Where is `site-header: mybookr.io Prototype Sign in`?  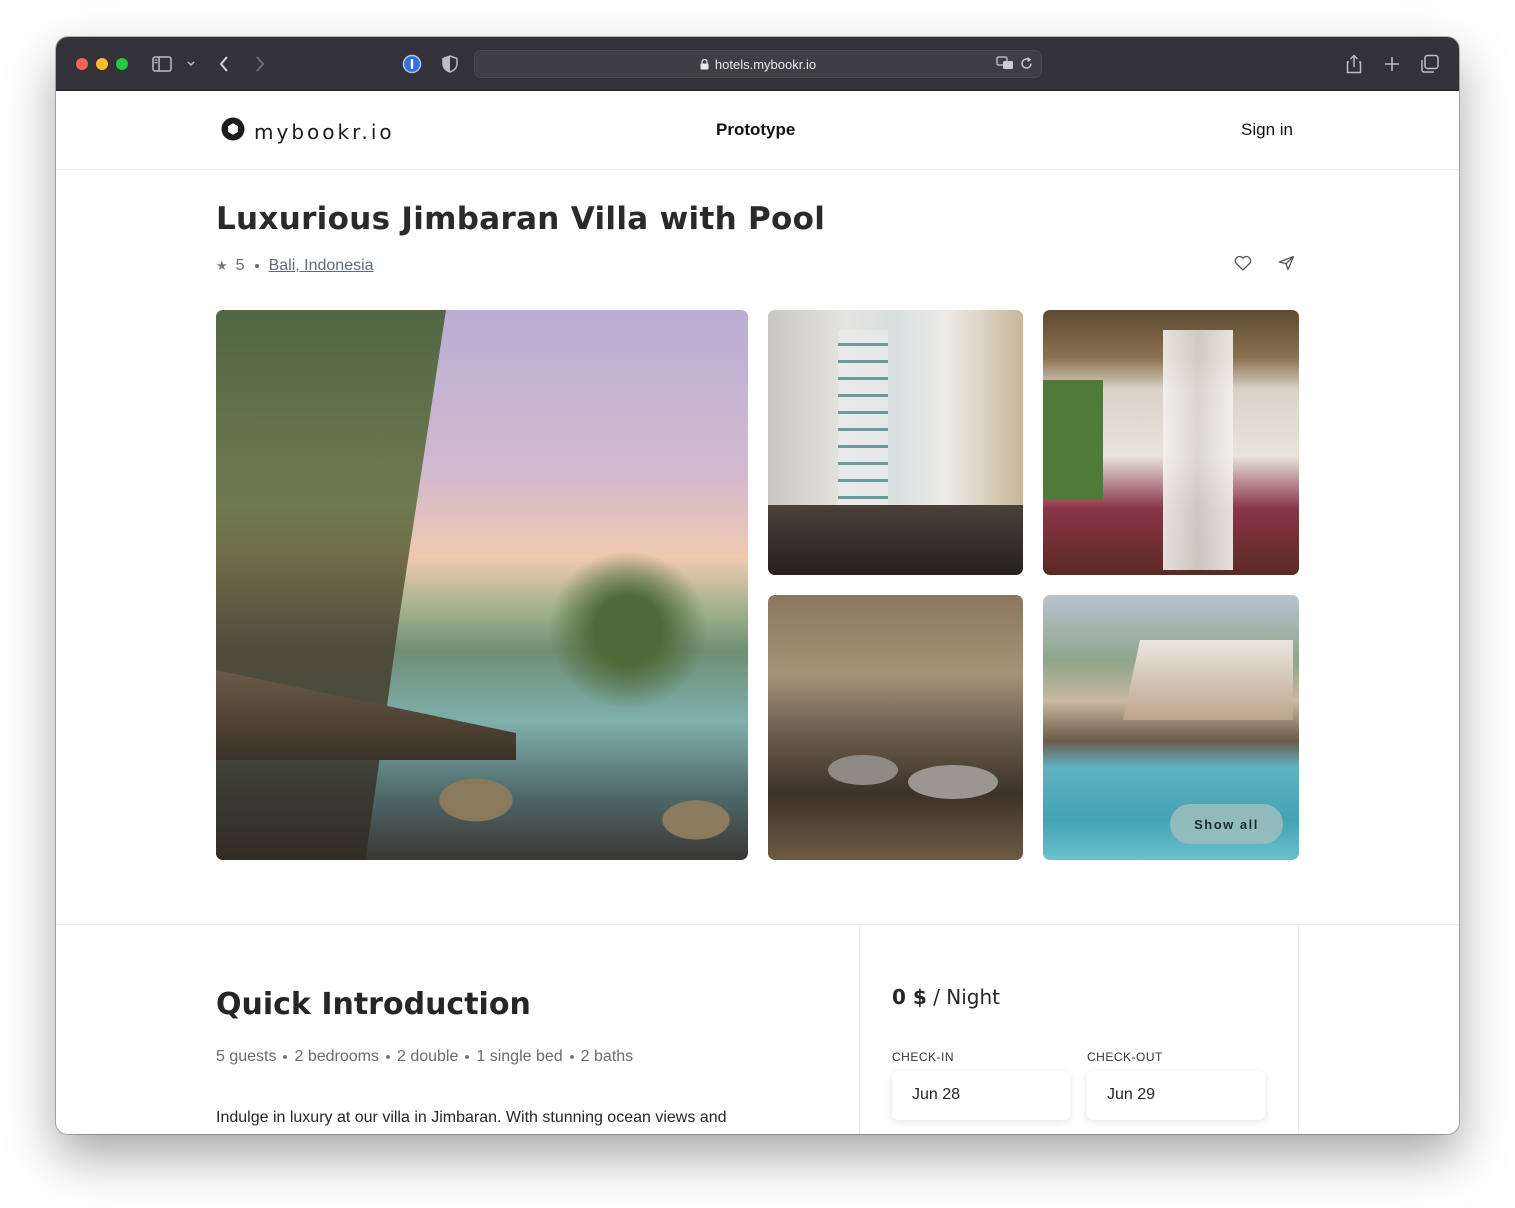
site-header: mybookr.io Prototype Sign in is located at coordinates (757, 130).